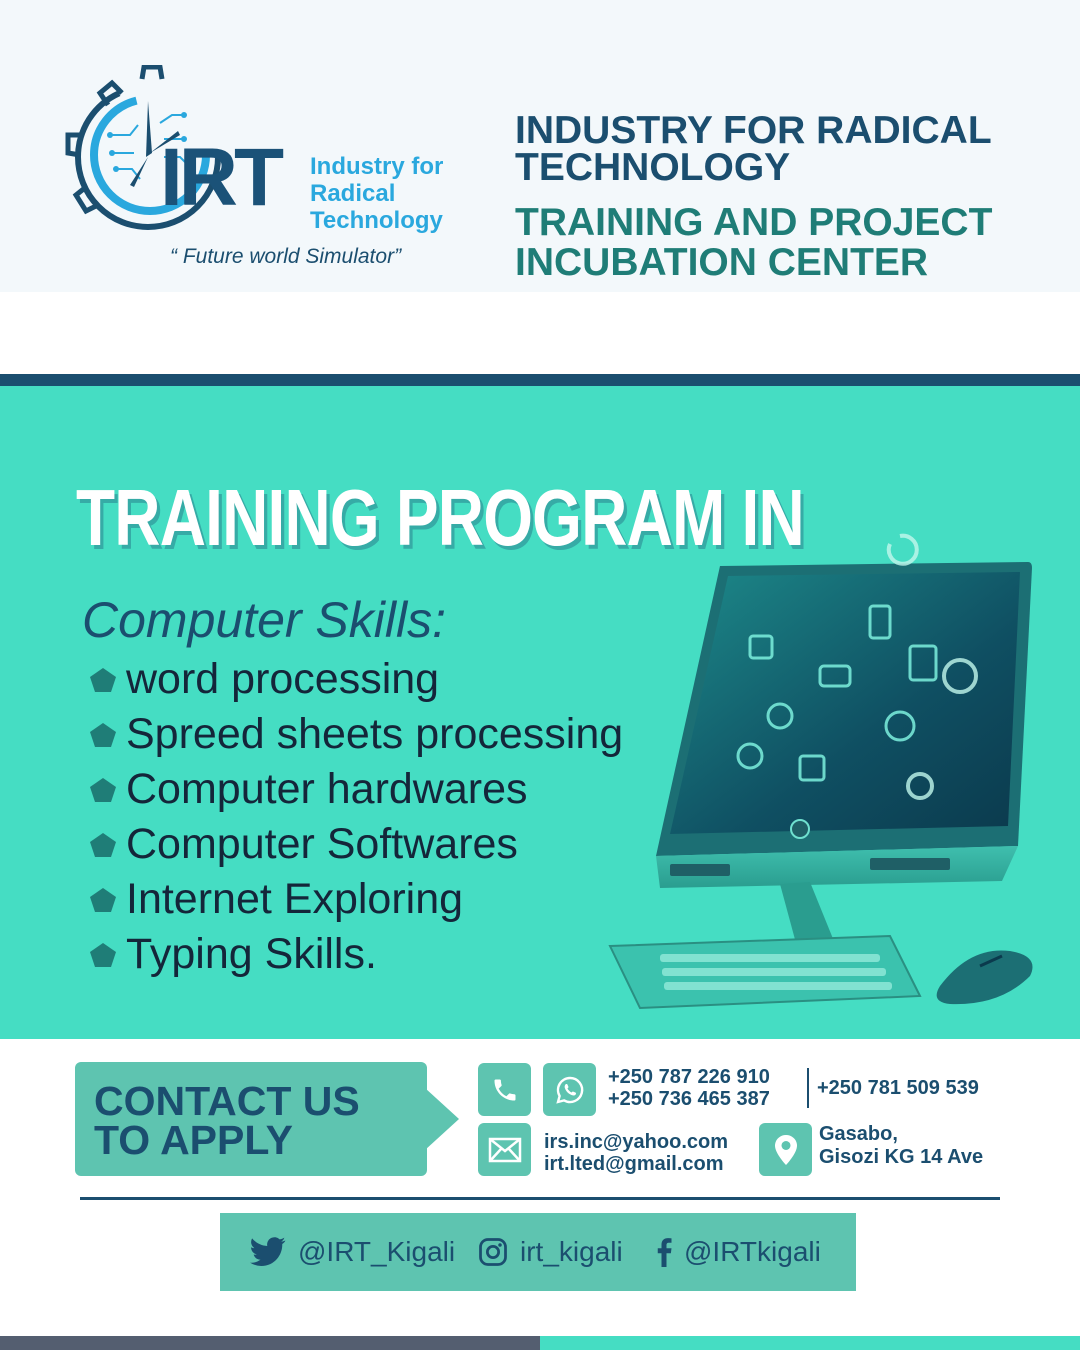 The width and height of the screenshot is (1080, 1350). I want to click on instagram-handle: irt_kigali, so click(550, 1252).